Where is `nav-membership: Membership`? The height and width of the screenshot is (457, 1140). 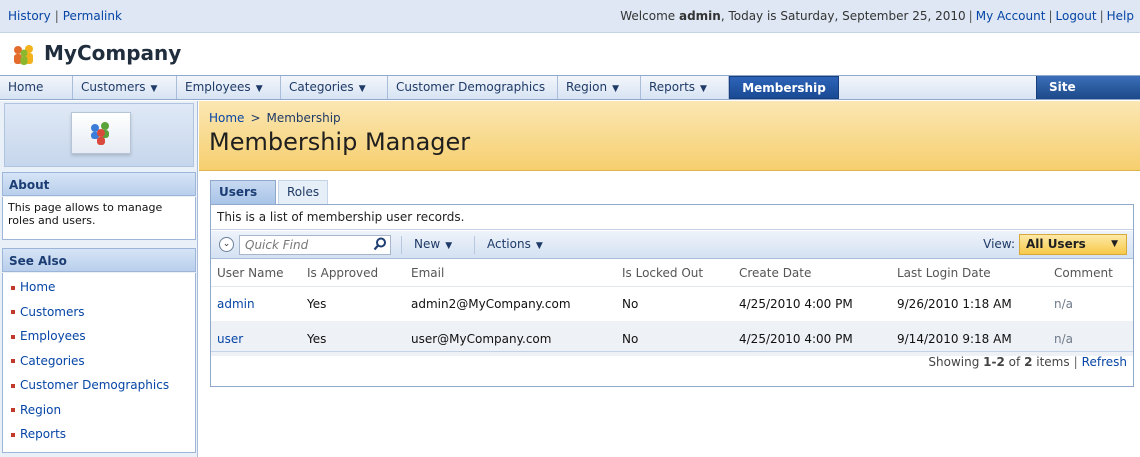 nav-membership: Membership is located at coordinates (784, 87).